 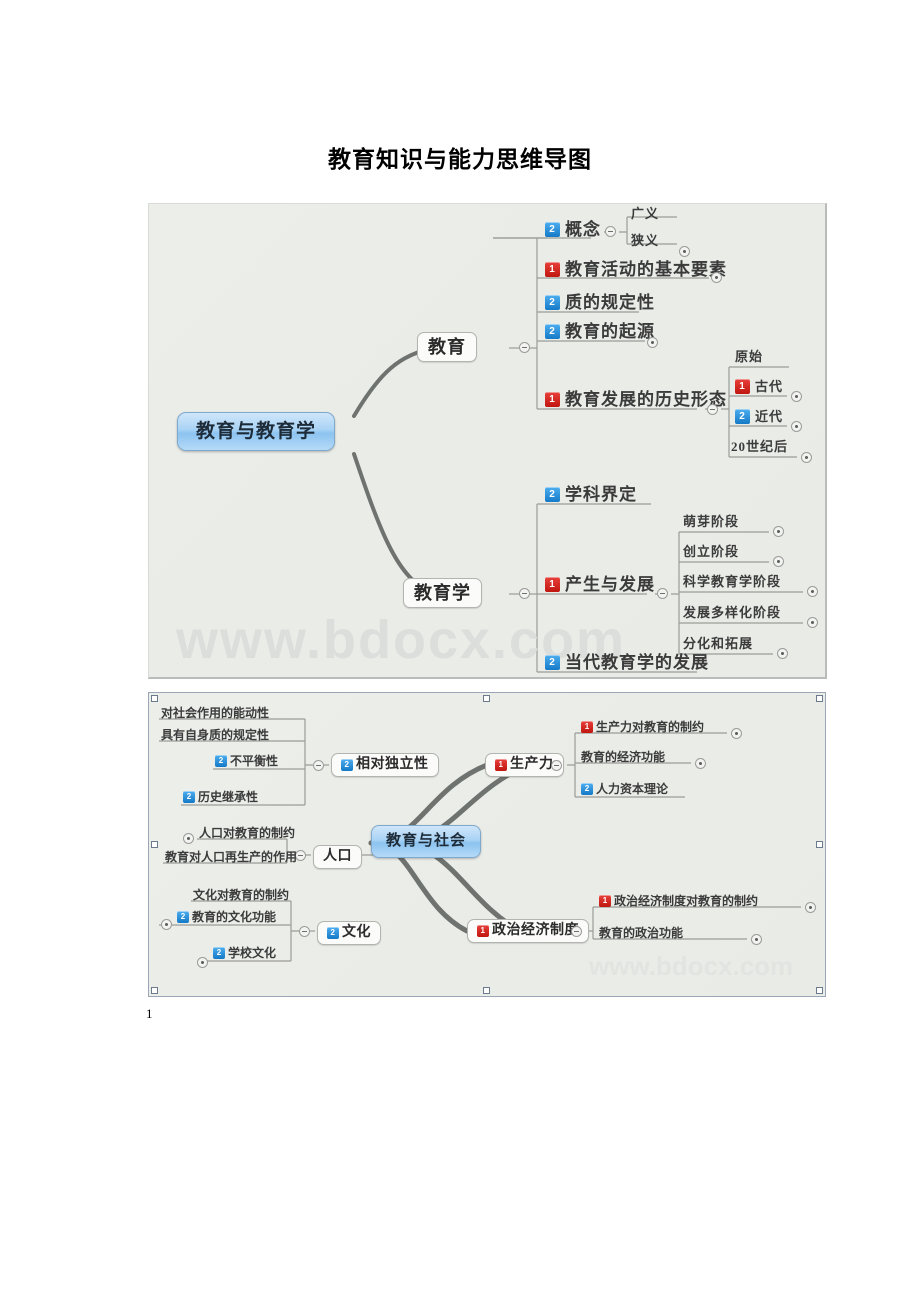 I want to click on collapse-toggle-concept, so click(x=610, y=231).